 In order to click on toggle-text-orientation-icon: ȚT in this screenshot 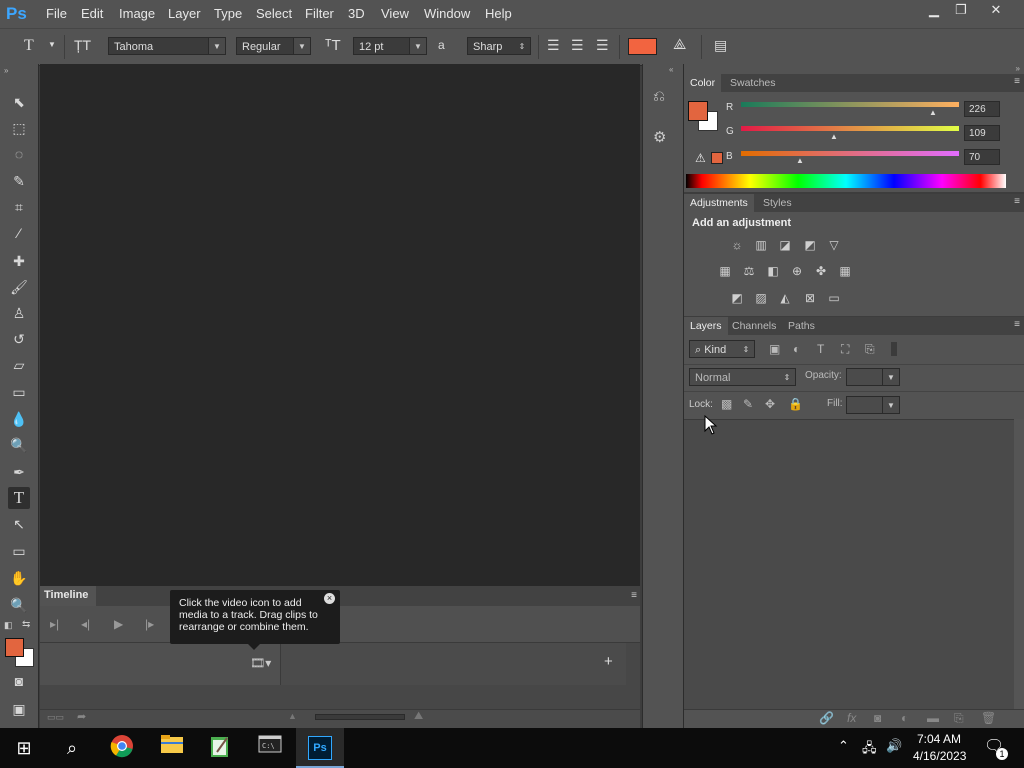, I will do `click(82, 45)`.